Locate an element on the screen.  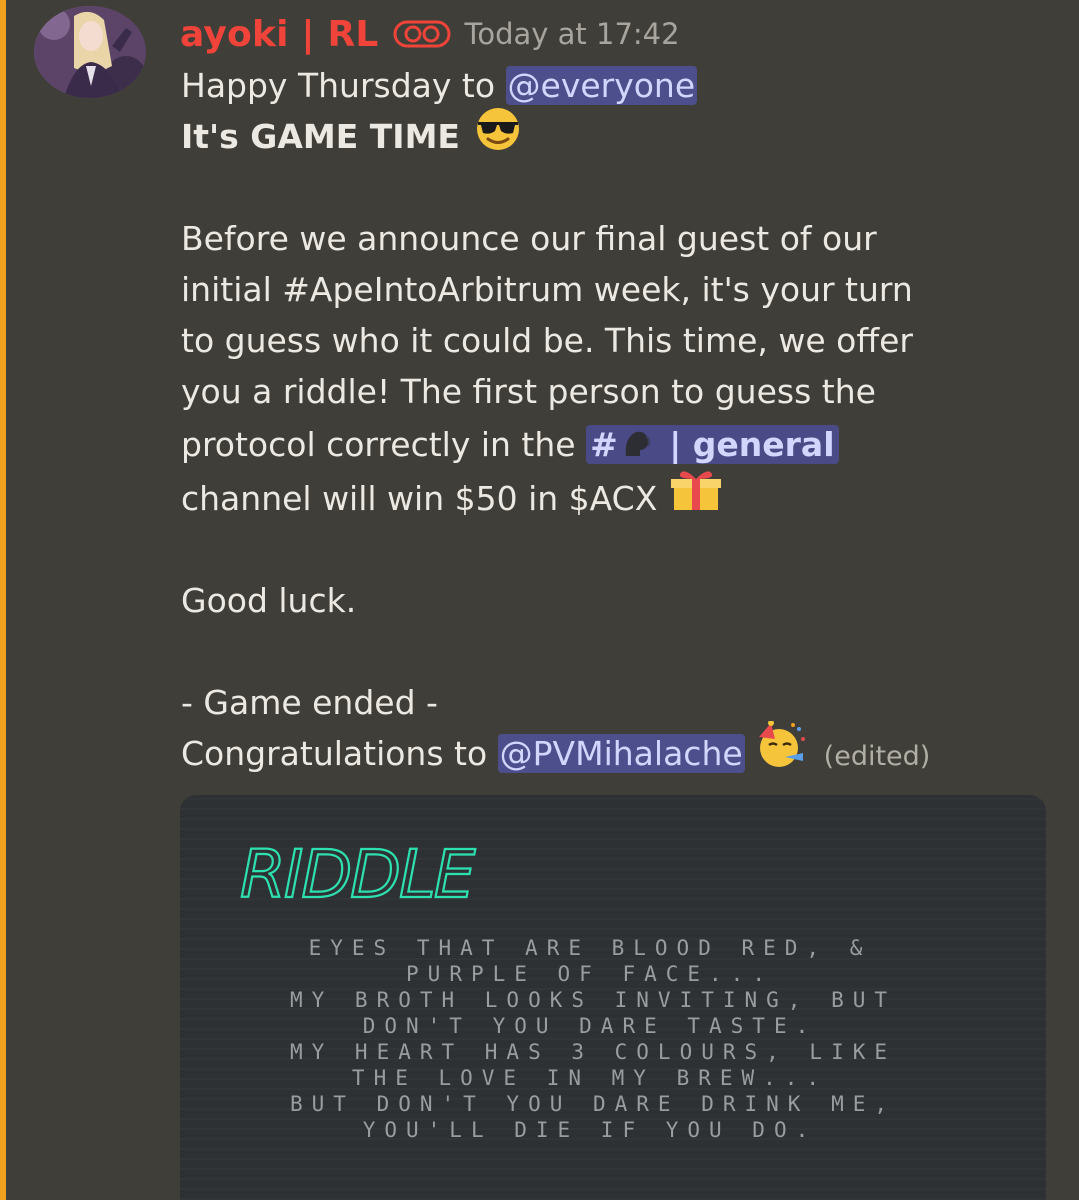
party-face-emoji-icon is located at coordinates (779, 751).